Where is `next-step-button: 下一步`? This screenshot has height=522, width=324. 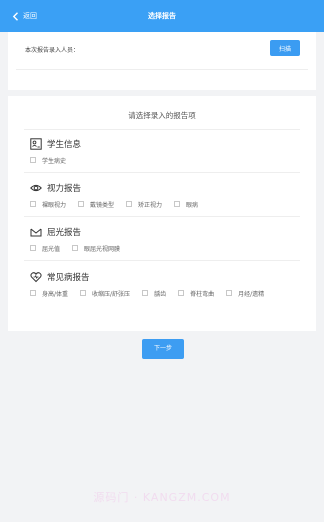 next-step-button: 下一步 is located at coordinates (163, 349).